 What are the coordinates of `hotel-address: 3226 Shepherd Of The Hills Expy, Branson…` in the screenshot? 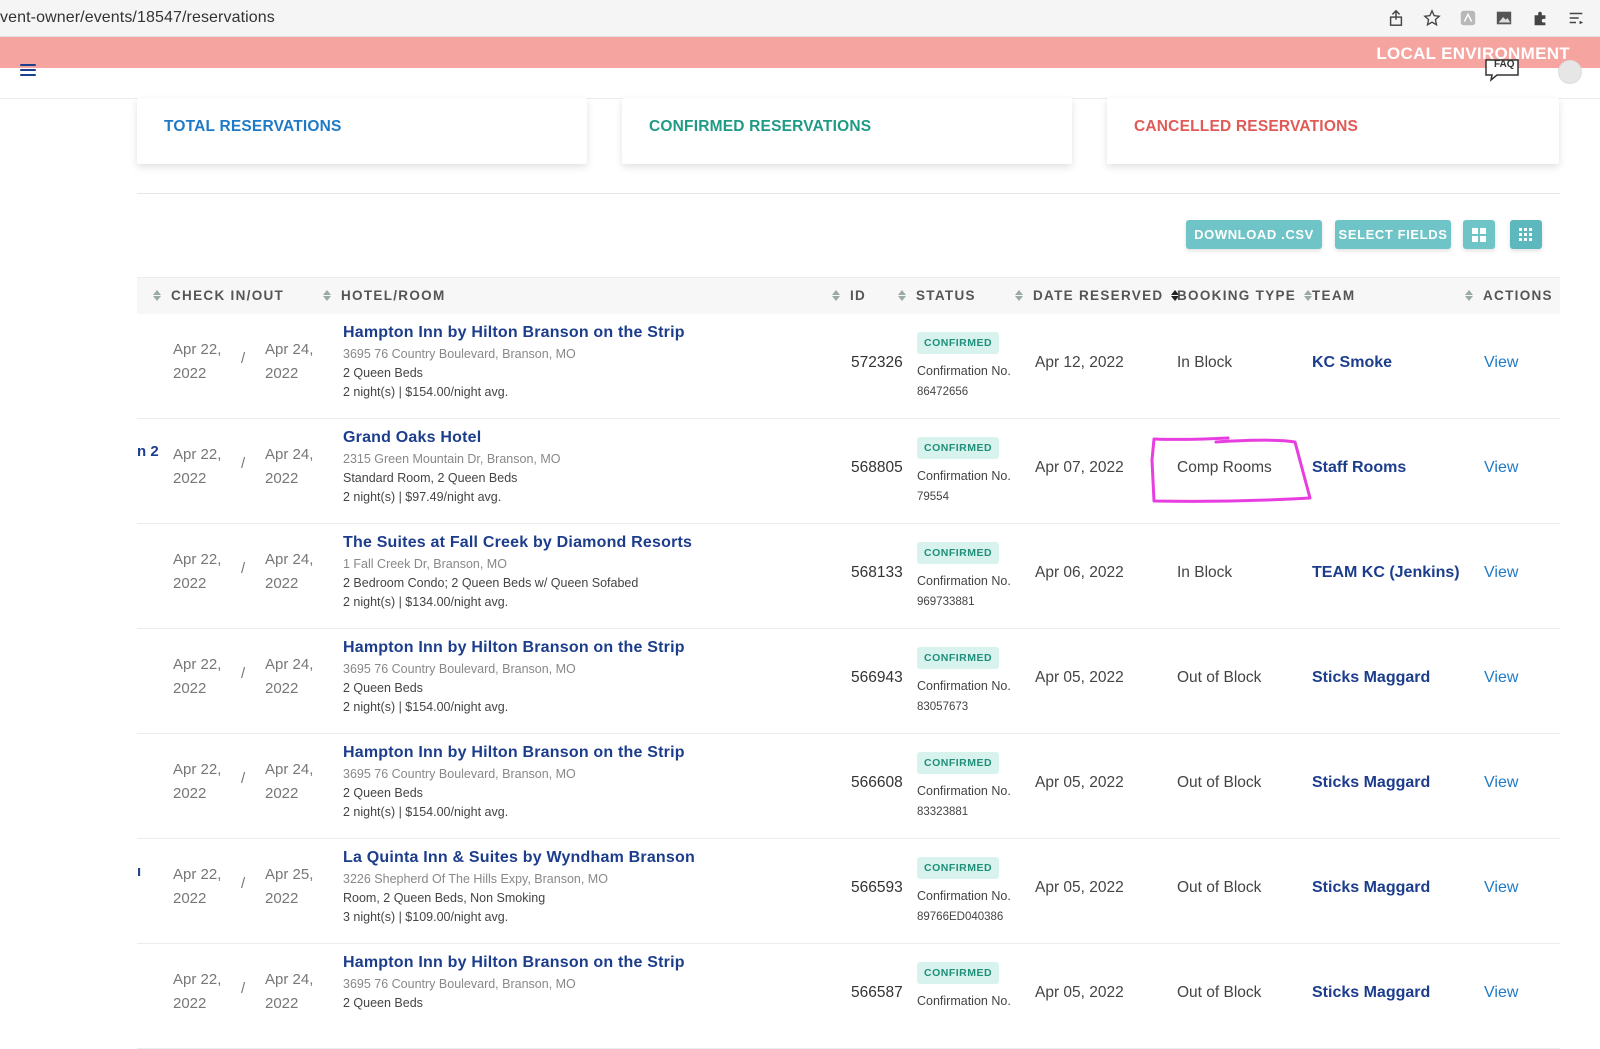 It's located at (475, 879).